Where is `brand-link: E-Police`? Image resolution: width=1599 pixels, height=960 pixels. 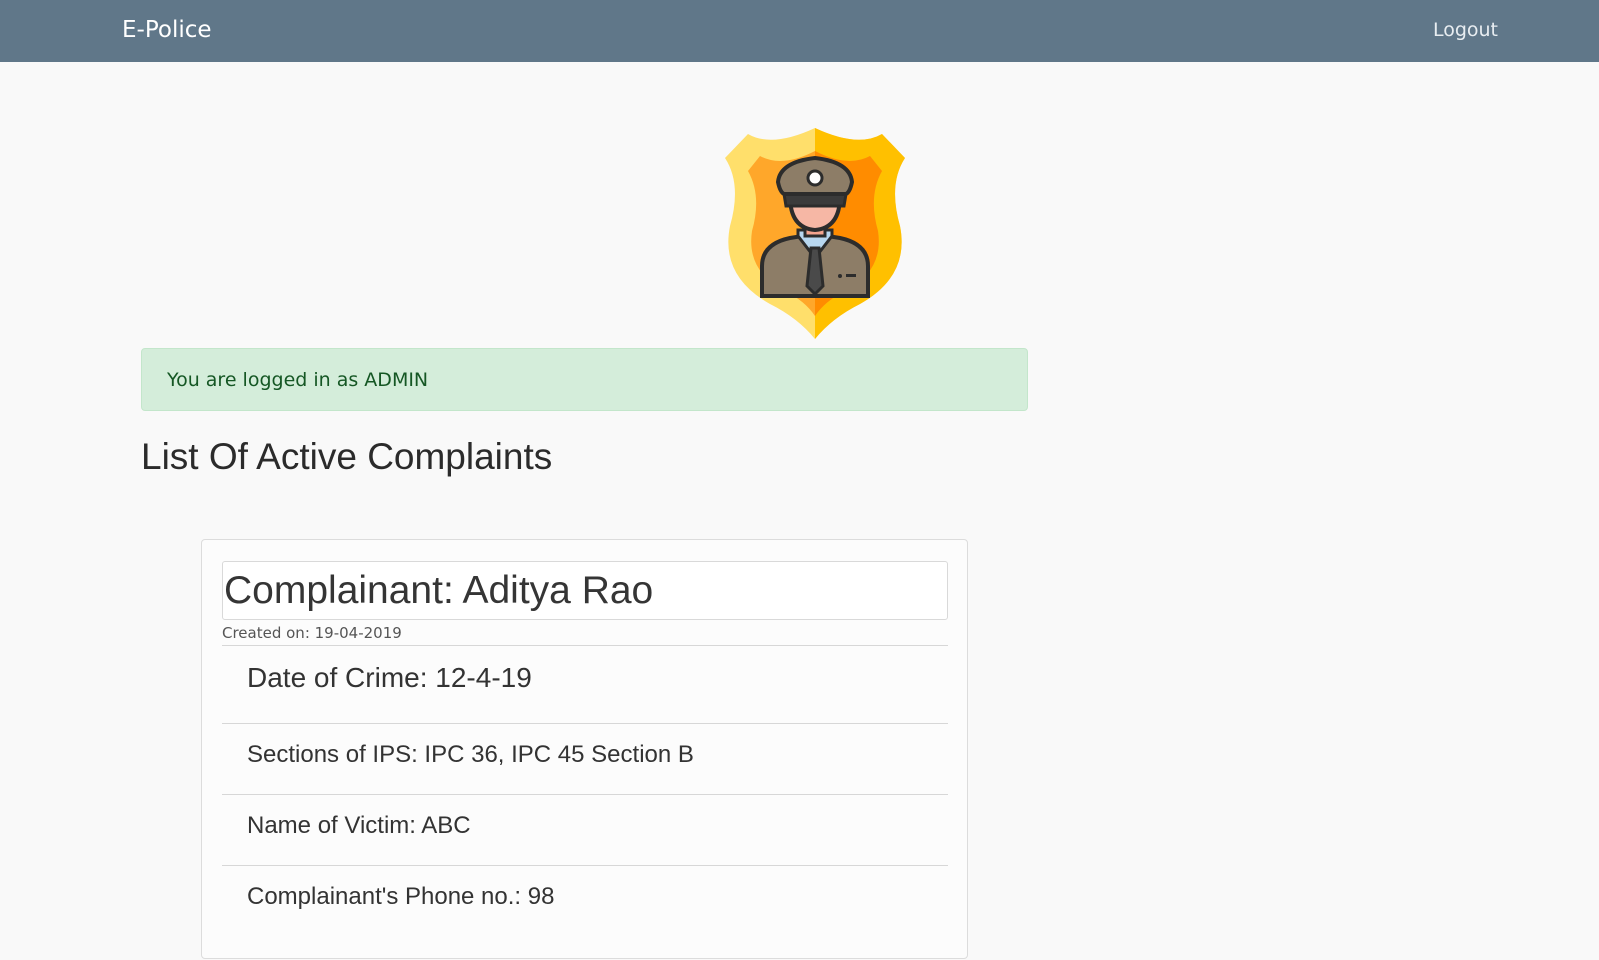
brand-link: E-Police is located at coordinates (167, 30).